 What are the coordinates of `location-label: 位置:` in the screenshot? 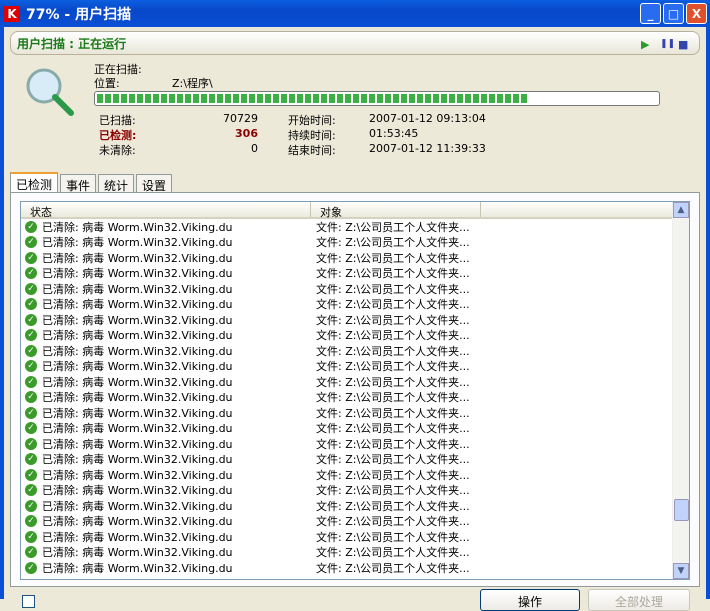 It's located at (107, 83).